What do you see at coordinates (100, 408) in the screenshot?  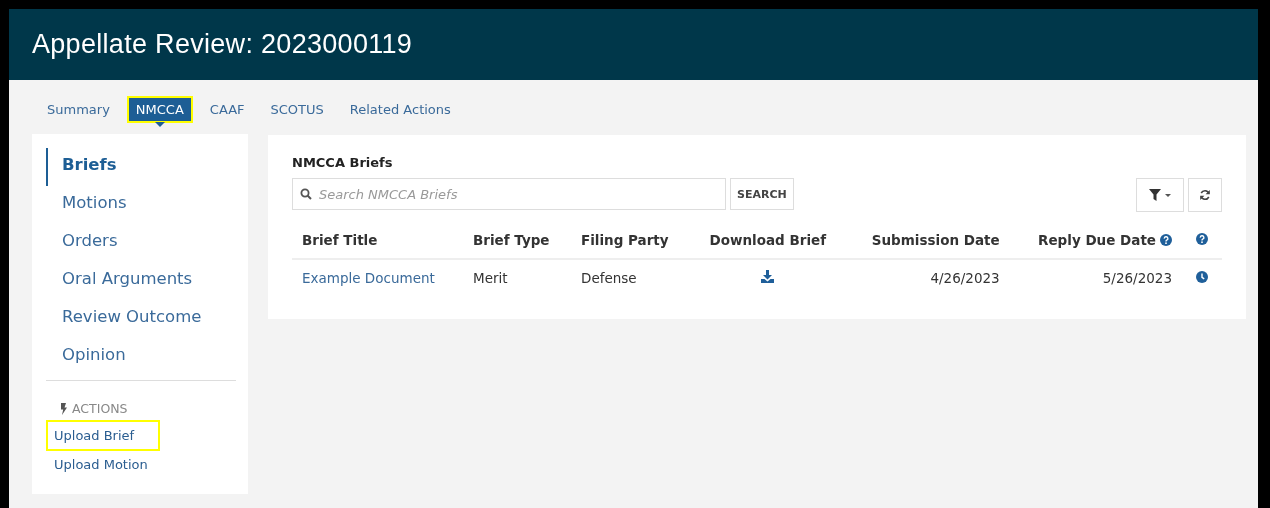 I see `actions-heading: ACTIONS` at bounding box center [100, 408].